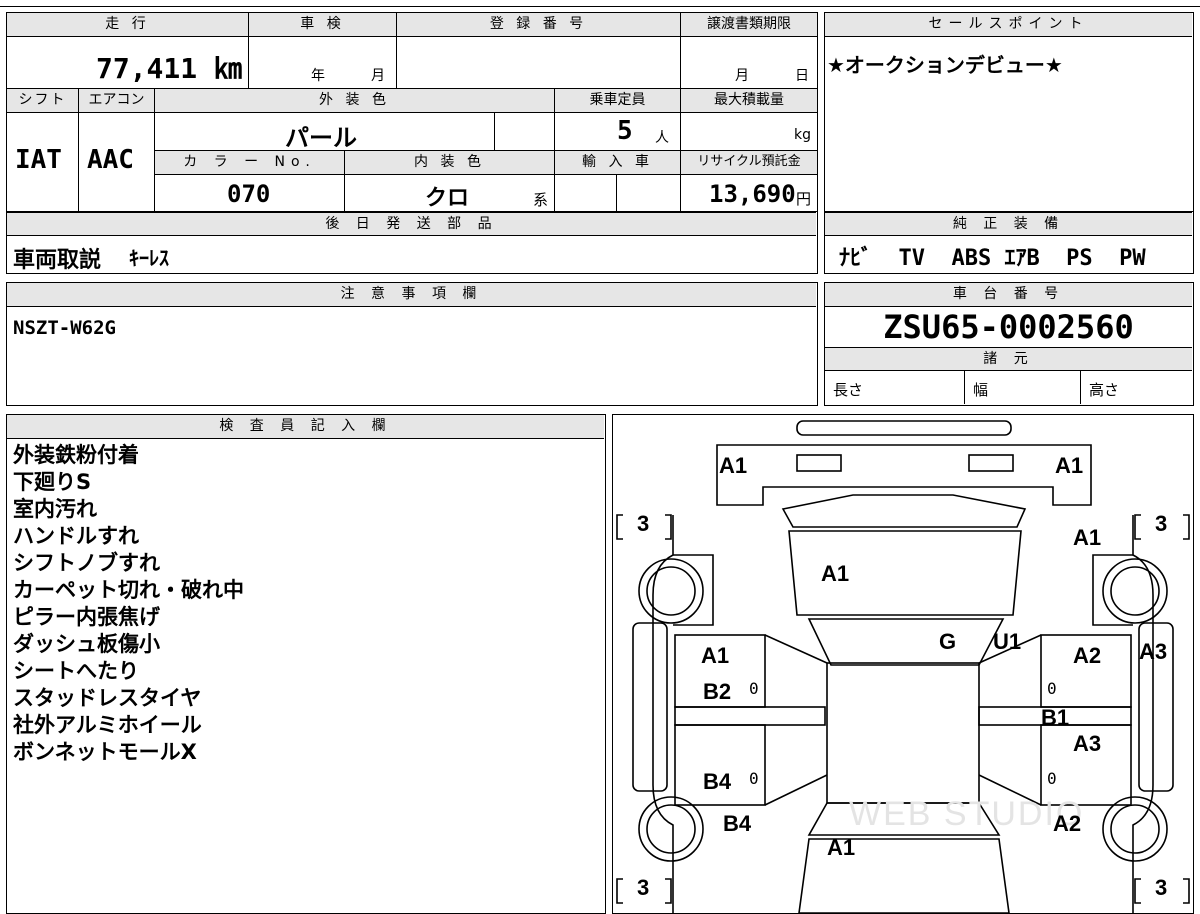  What do you see at coordinates (128, 590) in the screenshot?
I see `remark-item: カーペット切れ・破れ中` at bounding box center [128, 590].